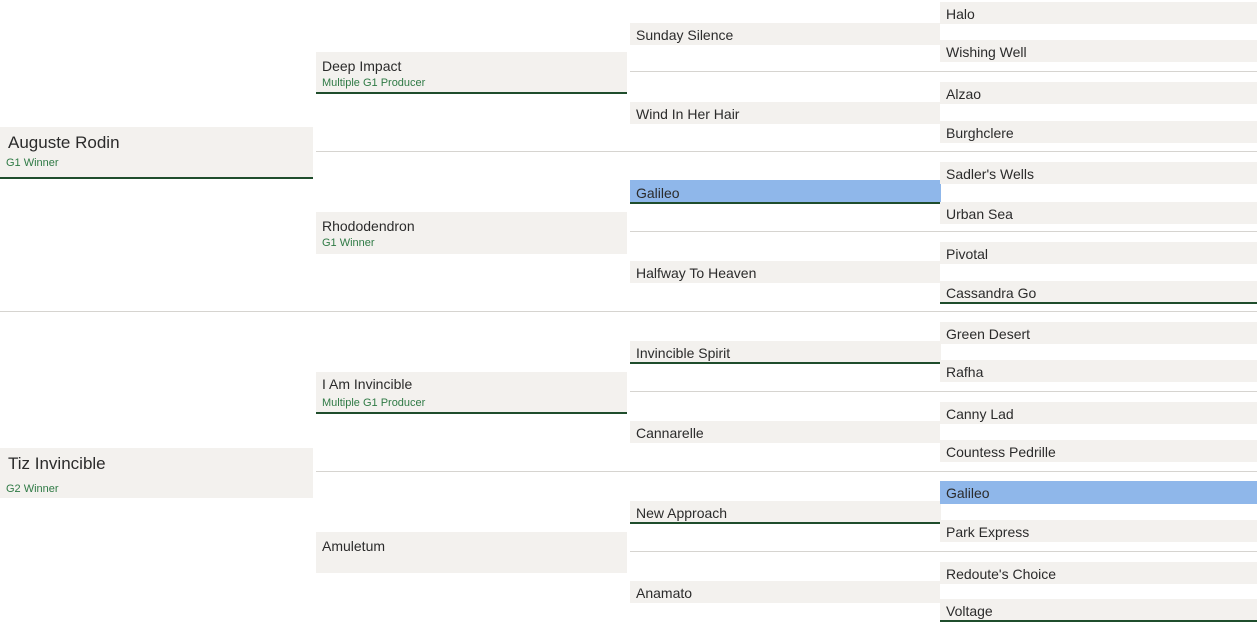  Describe the element at coordinates (471, 233) in the screenshot. I see `pedigree-horse: Rhododendron G1 Winner` at that location.